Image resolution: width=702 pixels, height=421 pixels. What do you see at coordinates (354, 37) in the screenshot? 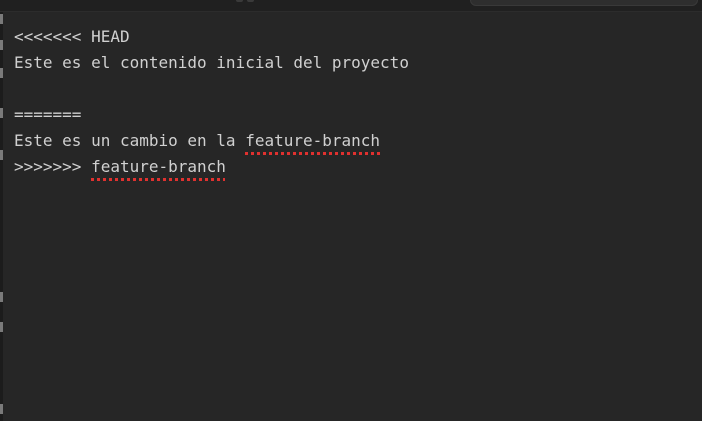
I see `conflict-marker-head: <<<<<<< HEAD` at bounding box center [354, 37].